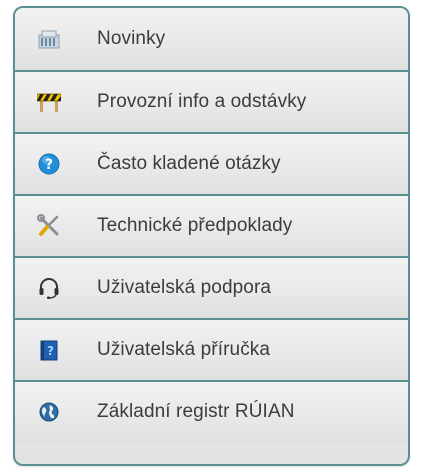  I want to click on manual-icon: ?, so click(49, 350).